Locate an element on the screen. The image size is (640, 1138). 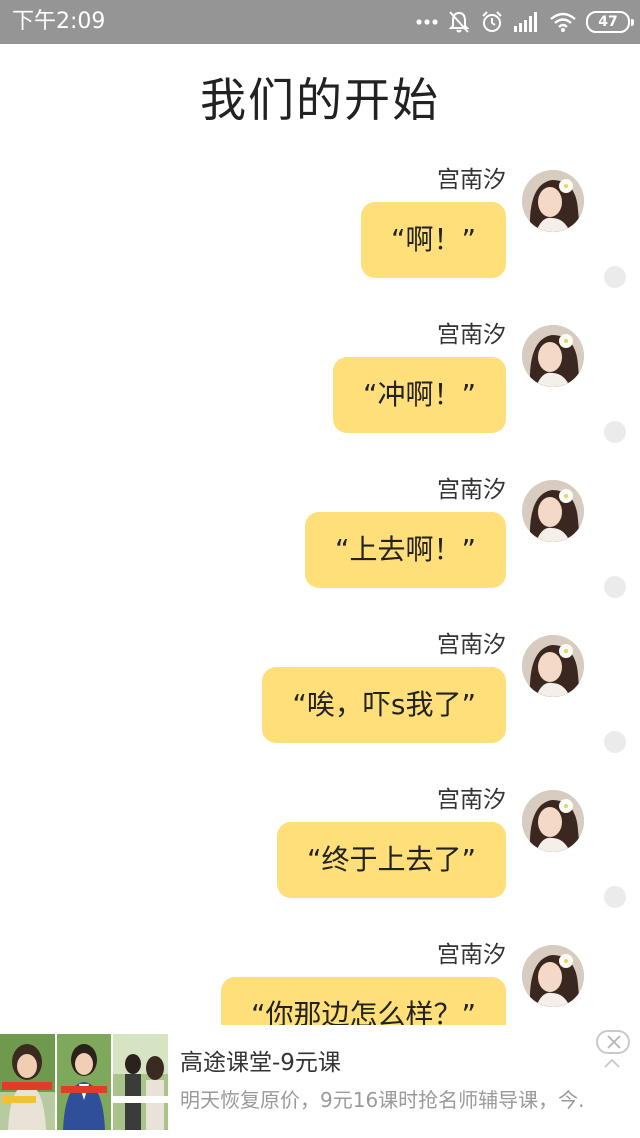
message-bubble: “上去啊！” is located at coordinates (405, 550).